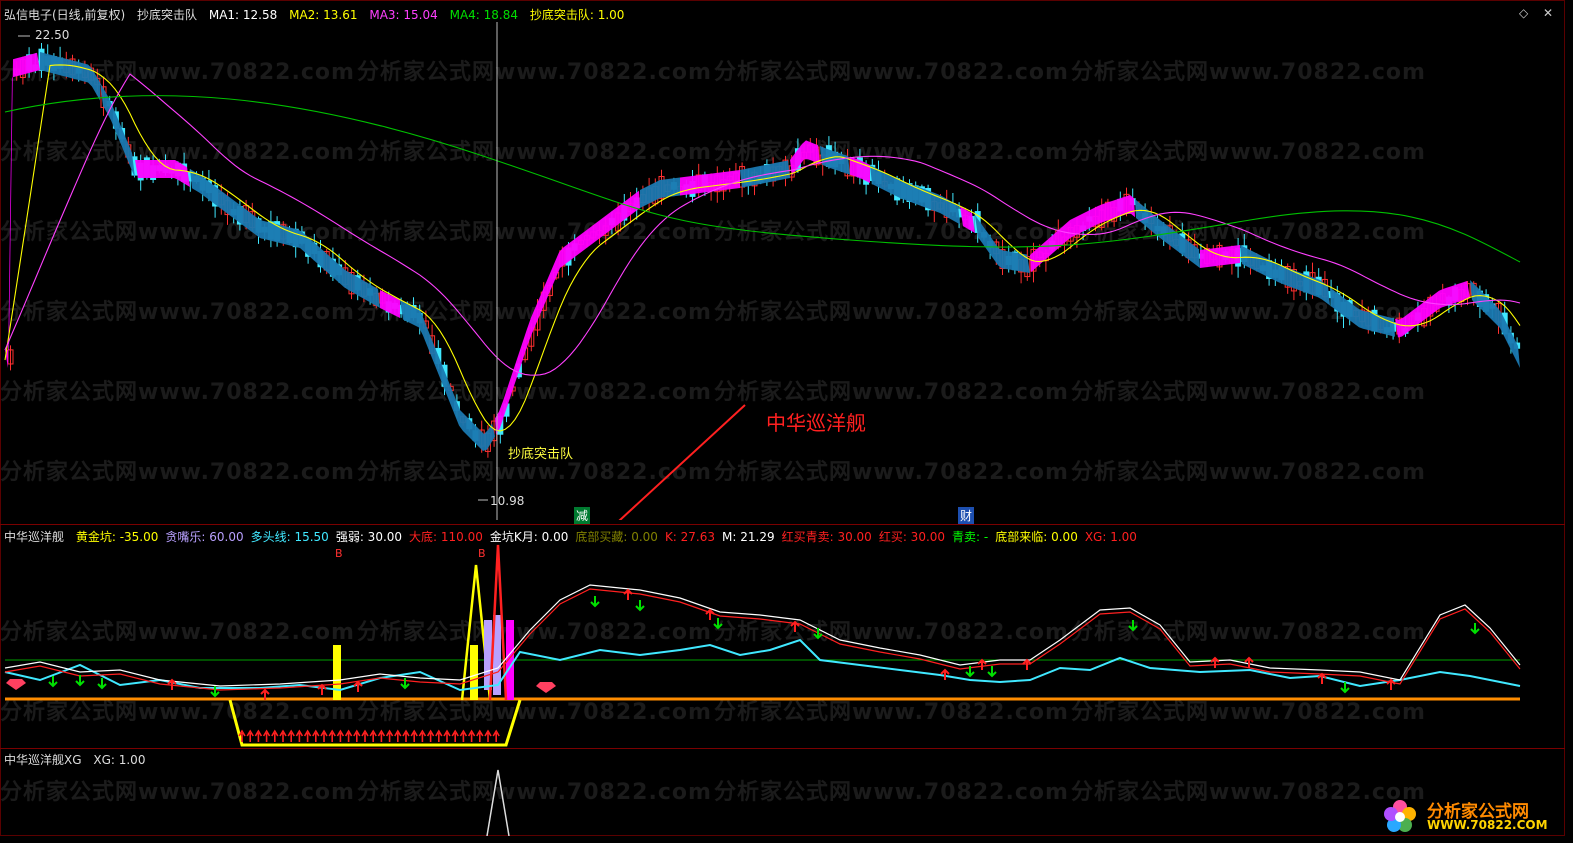 The width and height of the screenshot is (1573, 843). Describe the element at coordinates (1400, 816) in the screenshot. I see `flower-icon` at that location.